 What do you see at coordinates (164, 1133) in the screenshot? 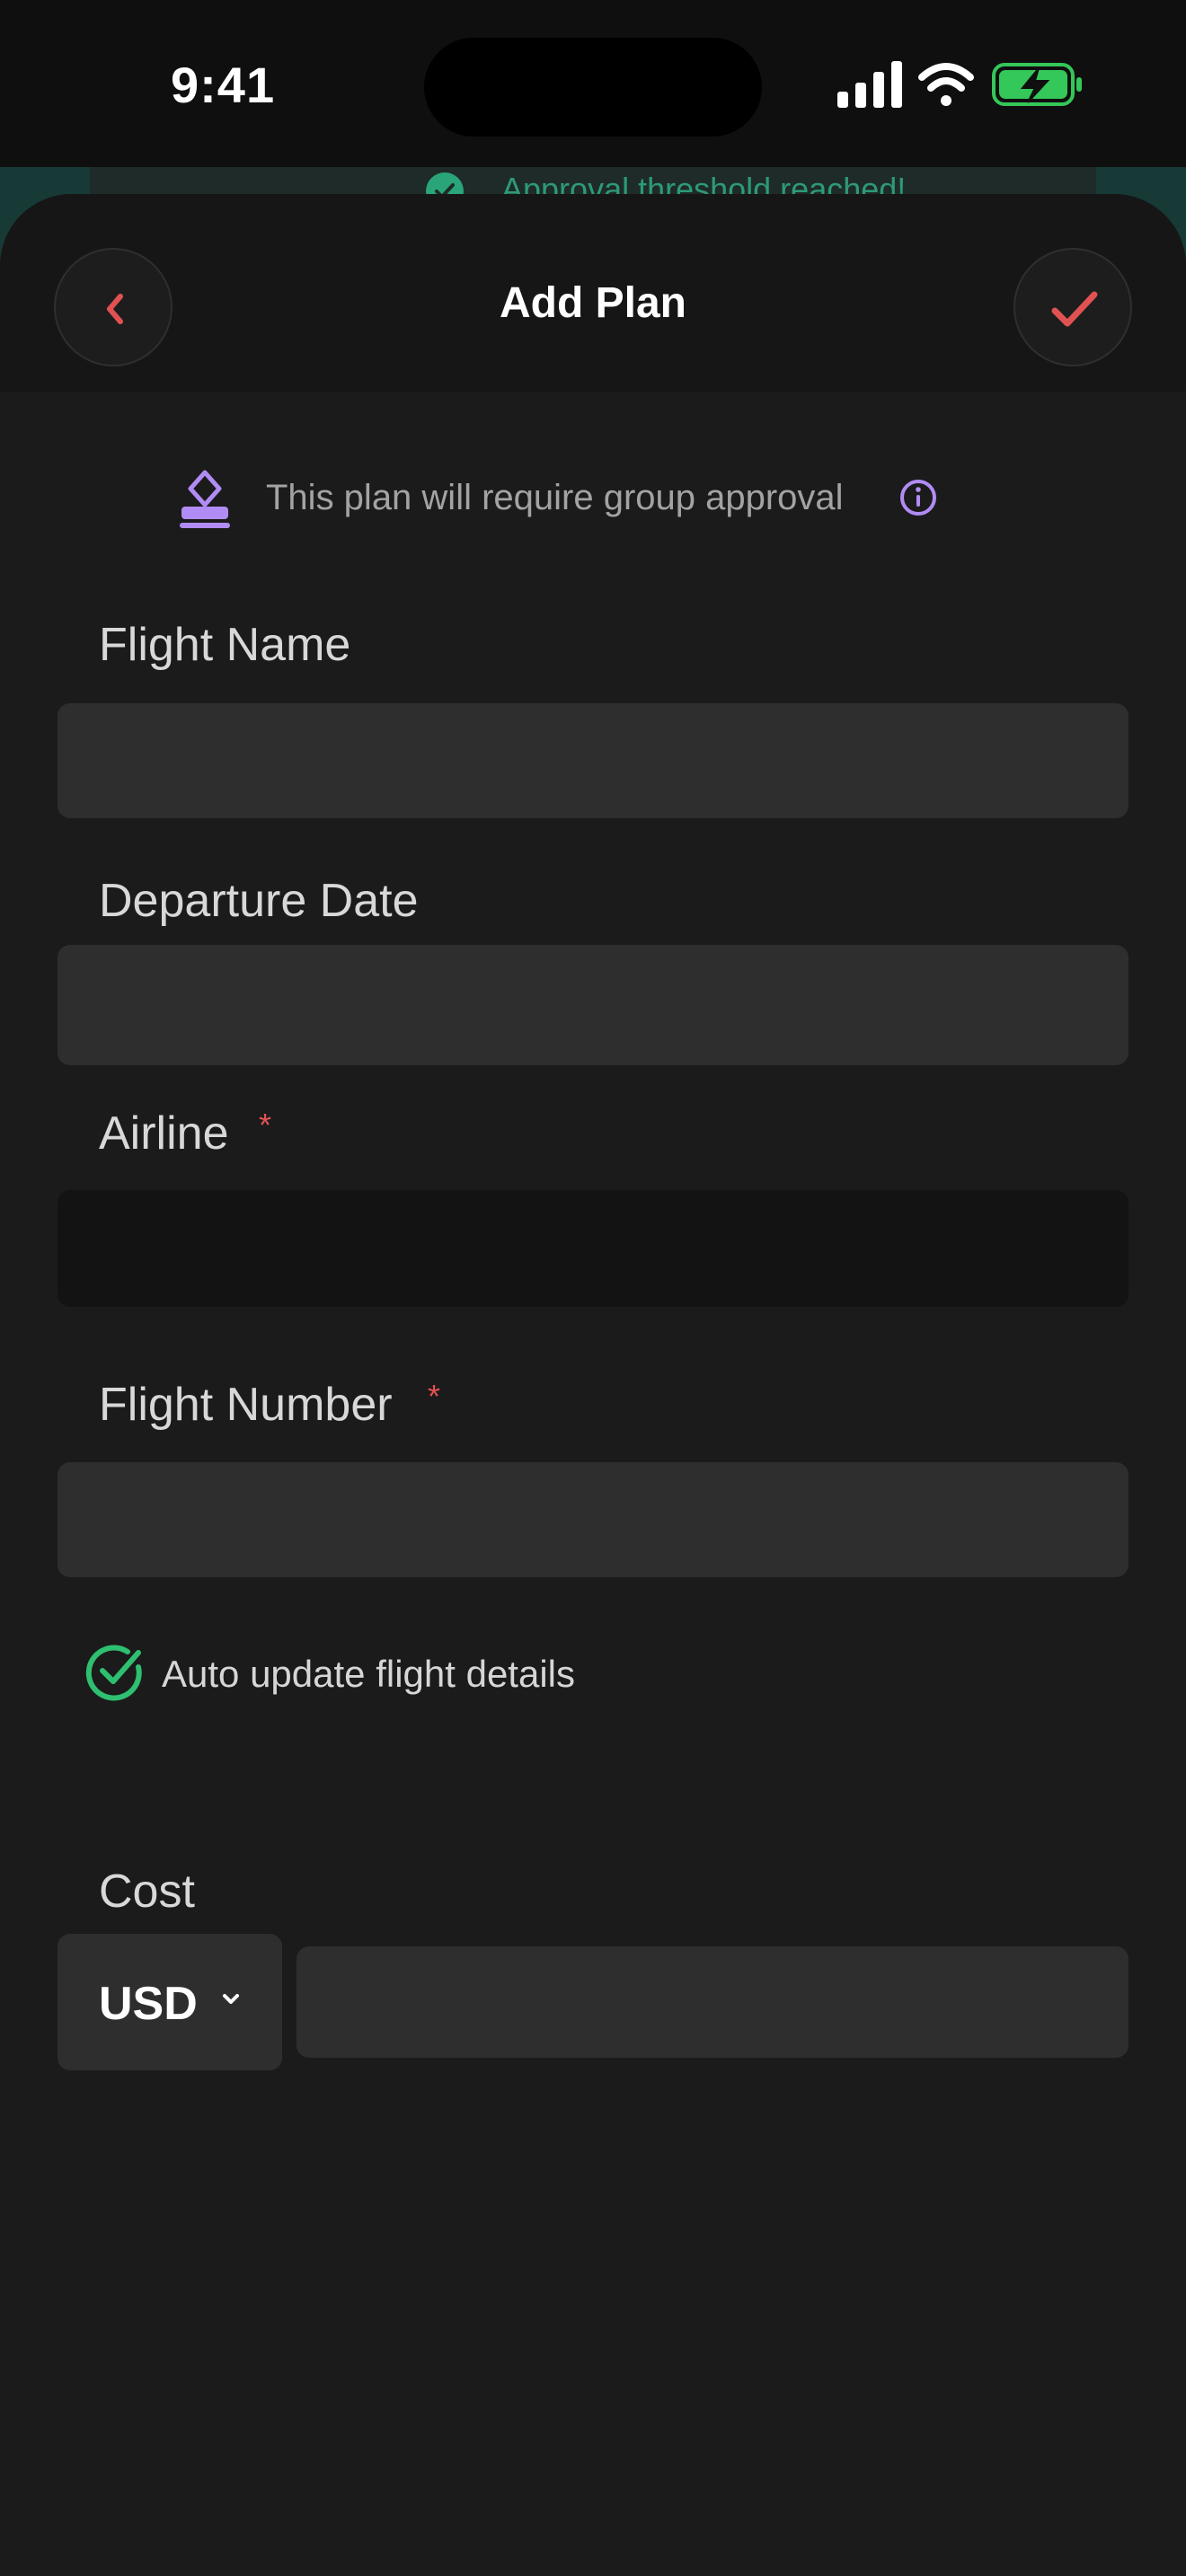
I see `airline-label: Airline` at bounding box center [164, 1133].